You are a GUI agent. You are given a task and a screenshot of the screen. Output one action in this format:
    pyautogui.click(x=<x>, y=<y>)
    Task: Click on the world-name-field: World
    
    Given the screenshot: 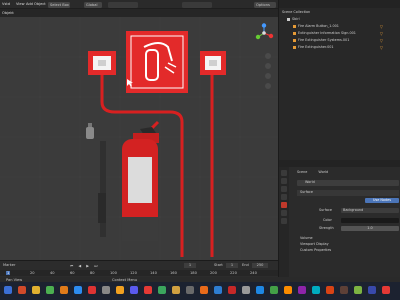 What is the action you would take?
    pyautogui.click(x=348, y=183)
    